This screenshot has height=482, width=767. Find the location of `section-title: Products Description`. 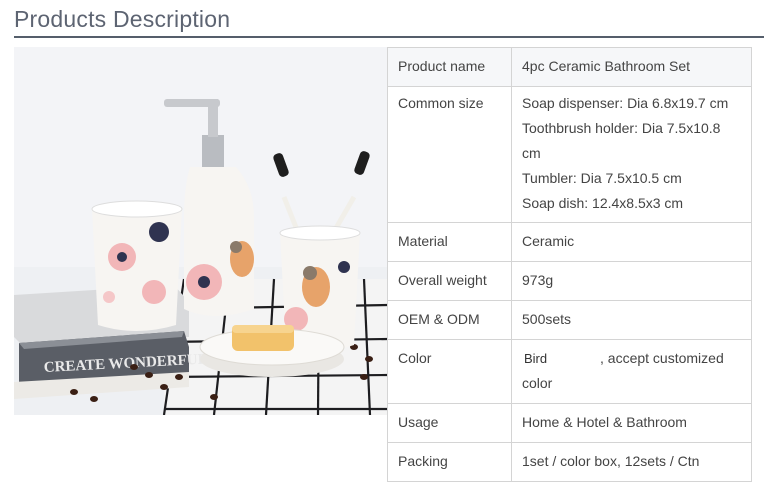

section-title: Products Description is located at coordinates (122, 19).